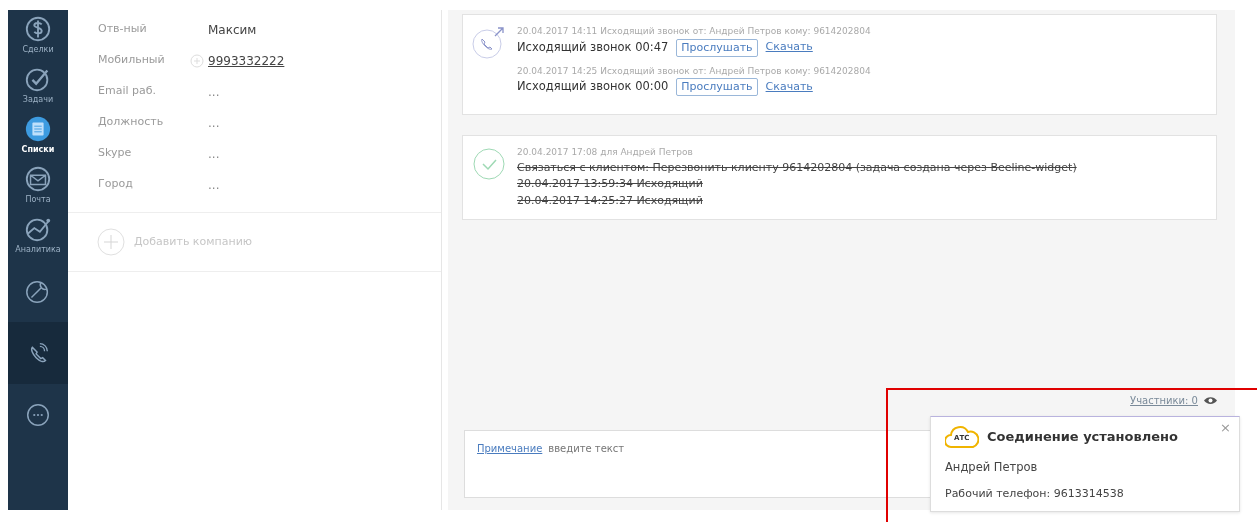 This screenshot has height=522, width=1257. I want to click on outgoing-call-icon, so click(489, 43).